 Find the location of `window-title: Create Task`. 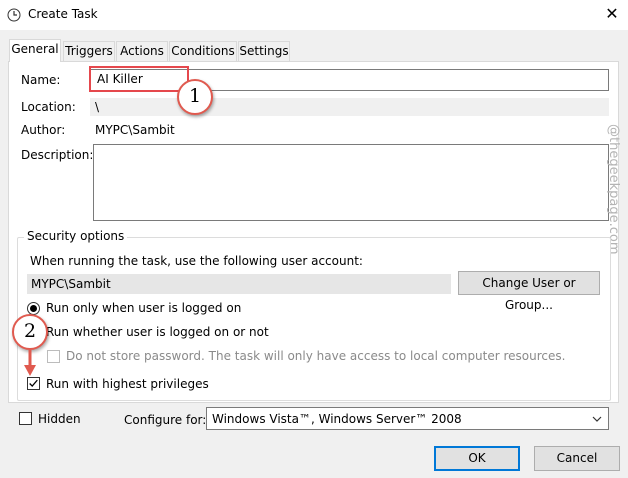

window-title: Create Task is located at coordinates (63, 14).